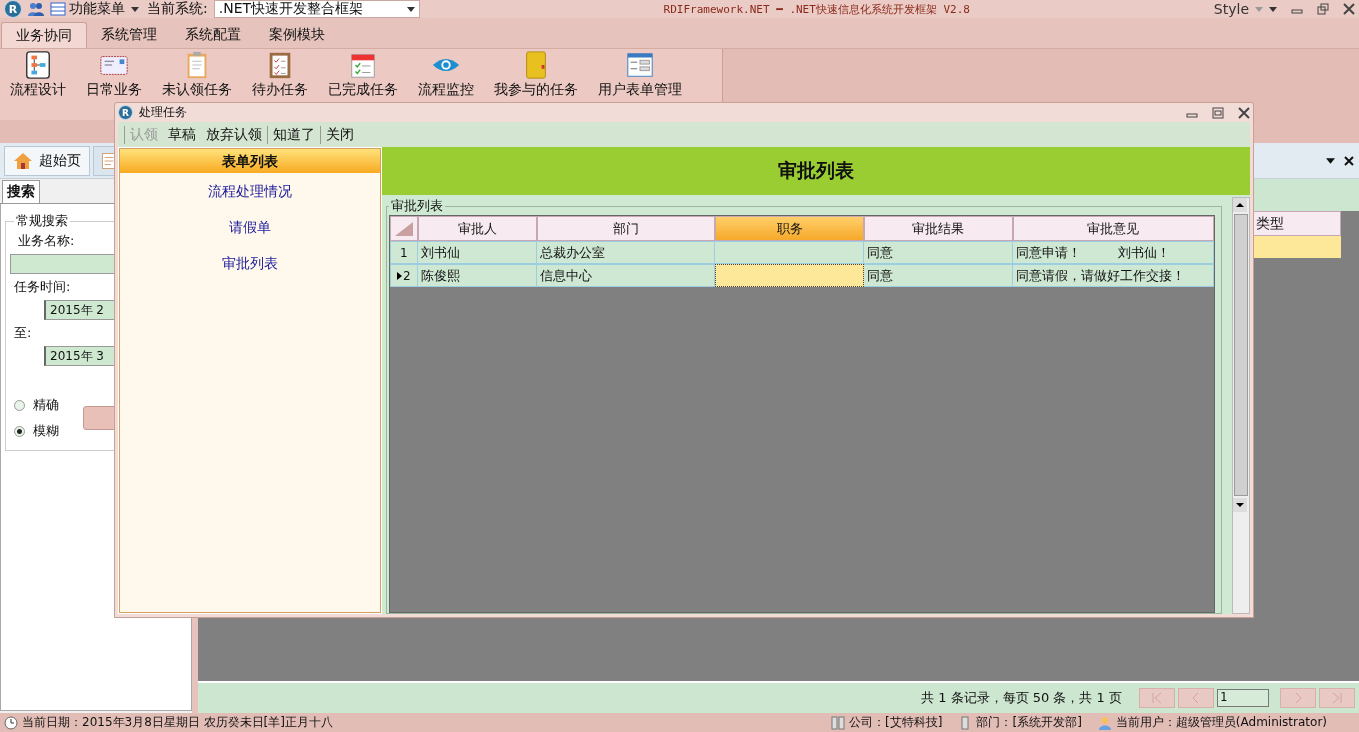  Describe the element at coordinates (36, 405) in the screenshot. I see `radio-option: 精确` at that location.